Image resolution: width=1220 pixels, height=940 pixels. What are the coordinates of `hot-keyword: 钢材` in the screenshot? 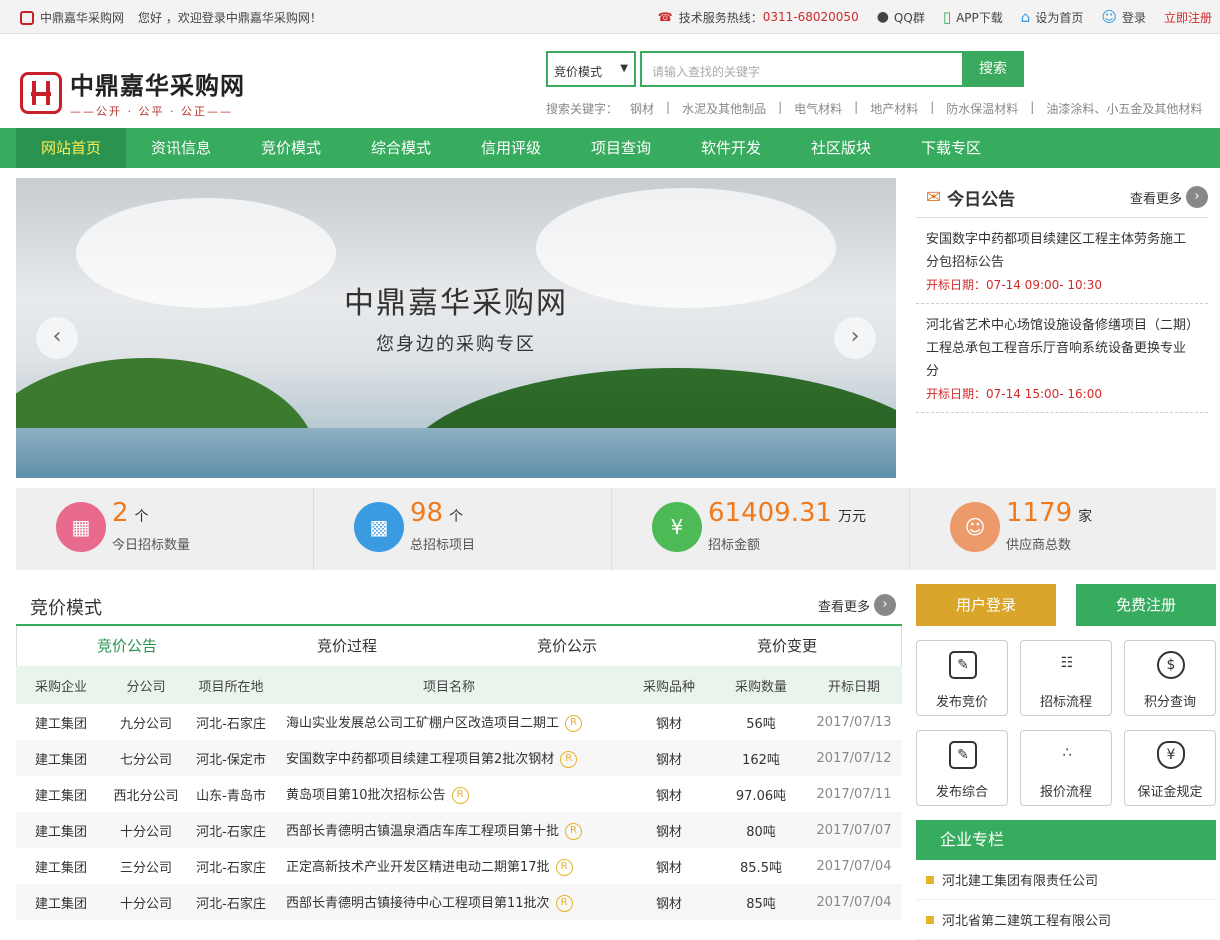 It's located at (642, 108).